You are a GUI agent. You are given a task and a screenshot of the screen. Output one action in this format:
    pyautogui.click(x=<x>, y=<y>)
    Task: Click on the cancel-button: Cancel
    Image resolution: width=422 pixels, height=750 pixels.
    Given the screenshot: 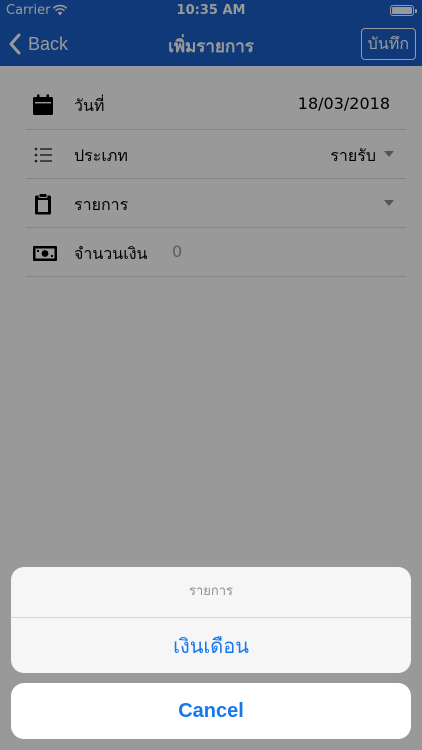 What is the action you would take?
    pyautogui.click(x=211, y=711)
    